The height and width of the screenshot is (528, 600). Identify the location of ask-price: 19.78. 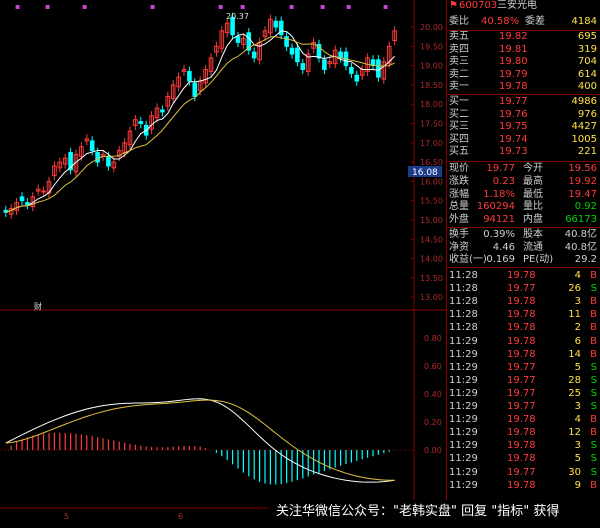
(513, 87).